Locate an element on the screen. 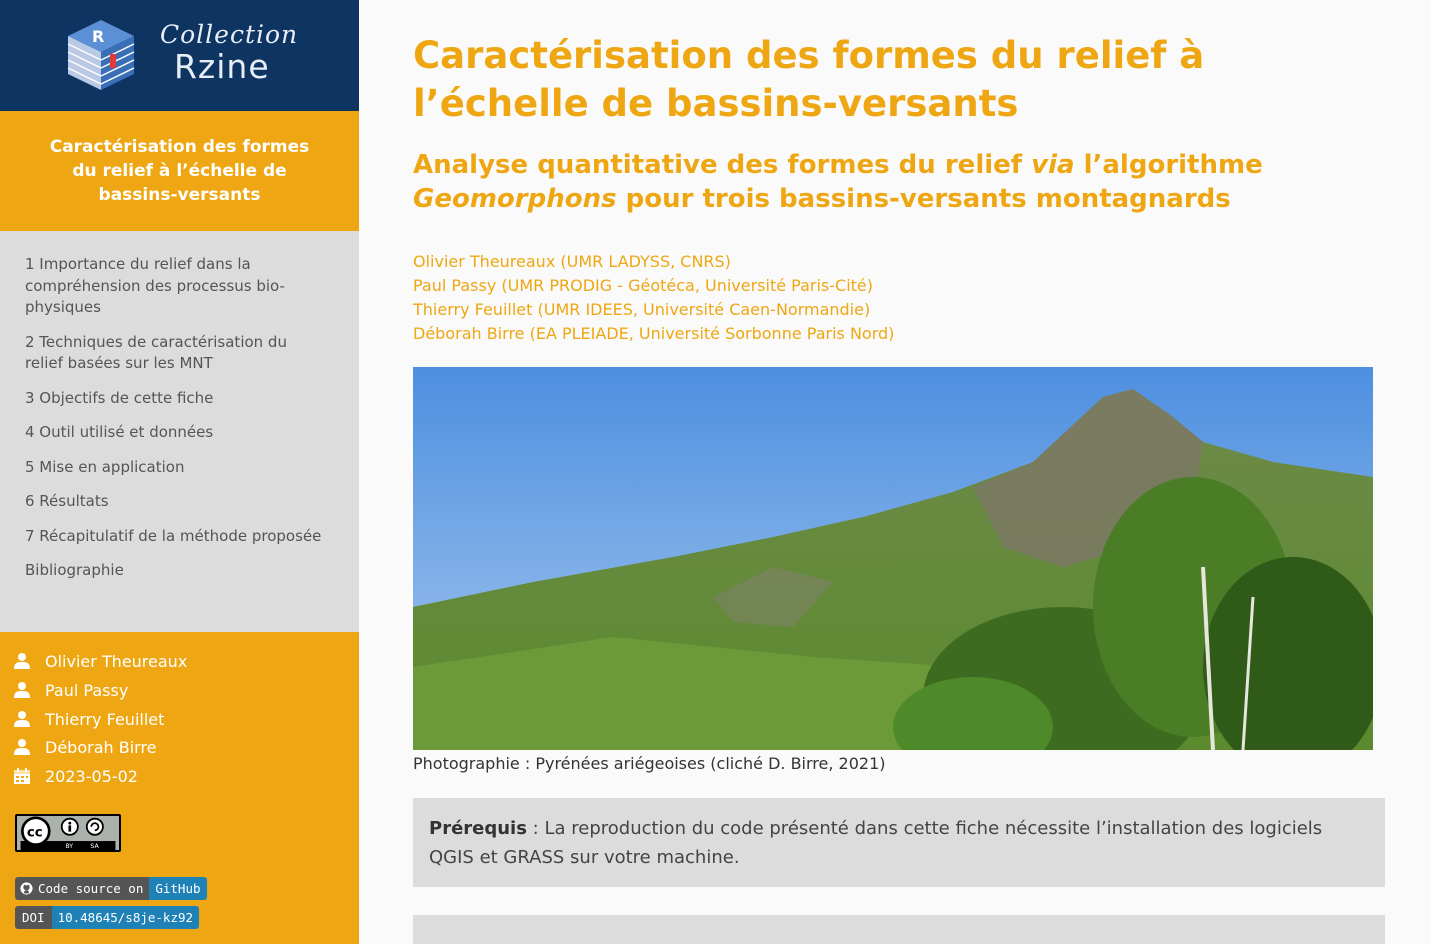 The image size is (1431, 944). doi-badge: DOI 10.48645/s8je-kz92 is located at coordinates (107, 917).